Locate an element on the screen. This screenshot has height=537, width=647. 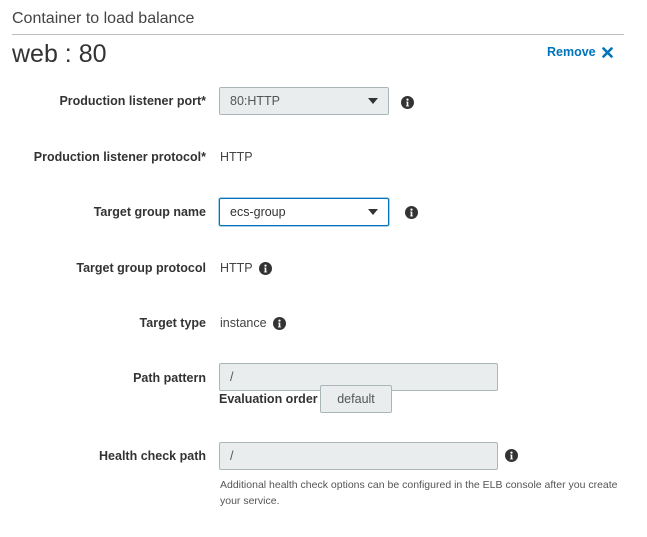
target-group-name-value: ecs-group is located at coordinates (258, 212).